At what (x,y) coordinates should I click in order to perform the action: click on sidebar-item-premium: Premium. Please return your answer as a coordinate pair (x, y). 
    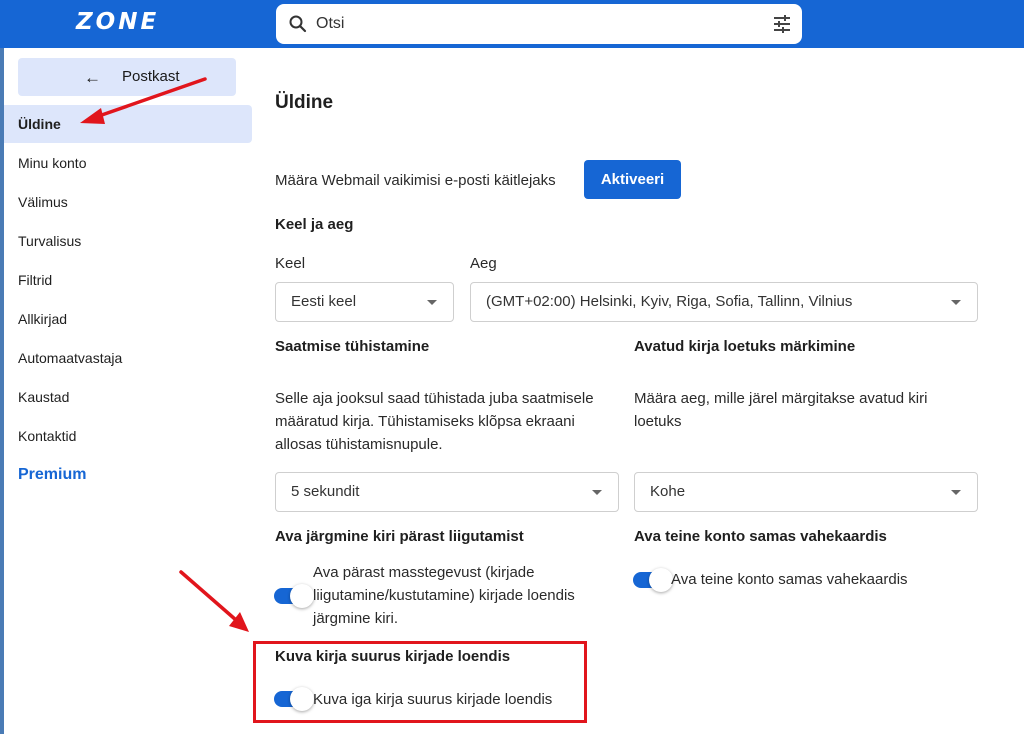
    Looking at the image, I should click on (128, 475).